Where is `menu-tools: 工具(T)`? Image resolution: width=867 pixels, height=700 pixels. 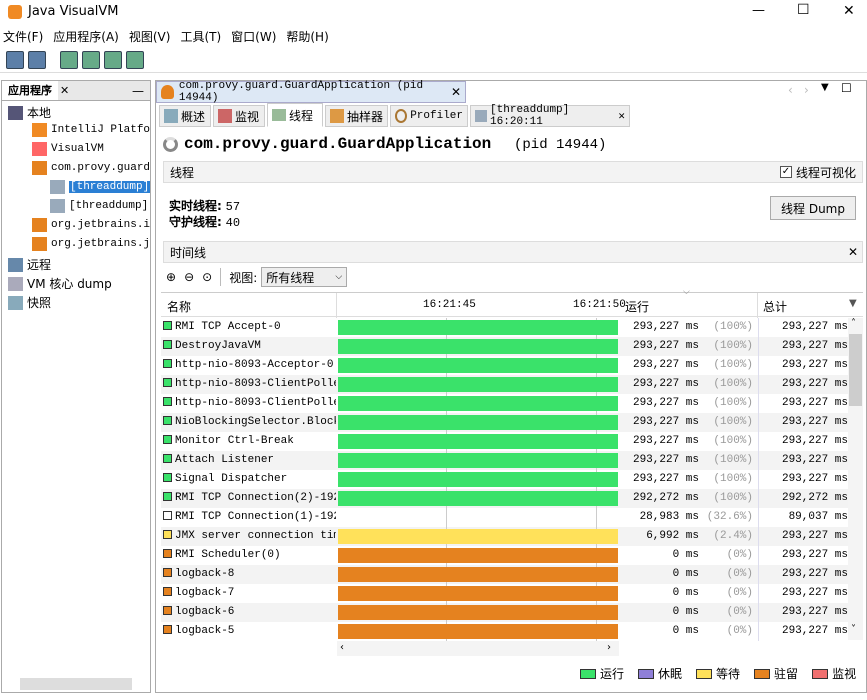 menu-tools: 工具(T) is located at coordinates (200, 36).